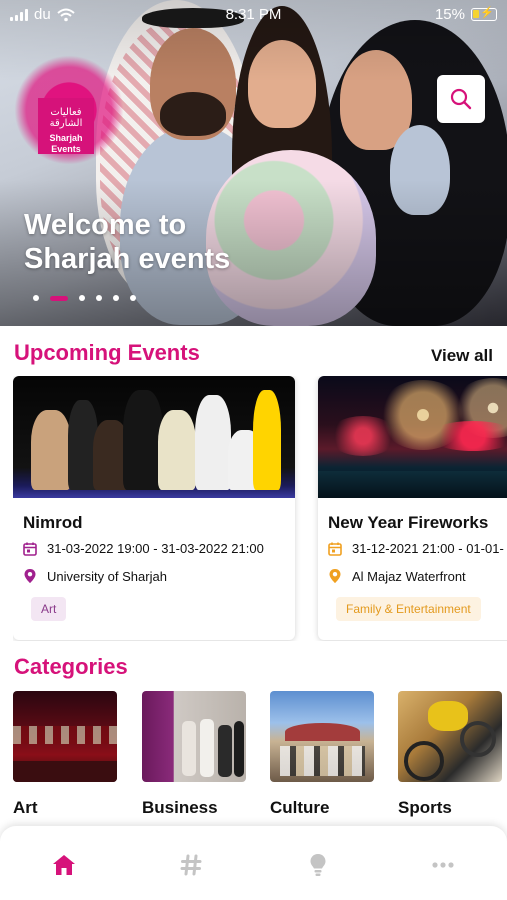 The width and height of the screenshot is (507, 900). What do you see at coordinates (428, 548) in the screenshot?
I see `event-datetime: 31-12-2021 21:00 - 01-01-` at bounding box center [428, 548].